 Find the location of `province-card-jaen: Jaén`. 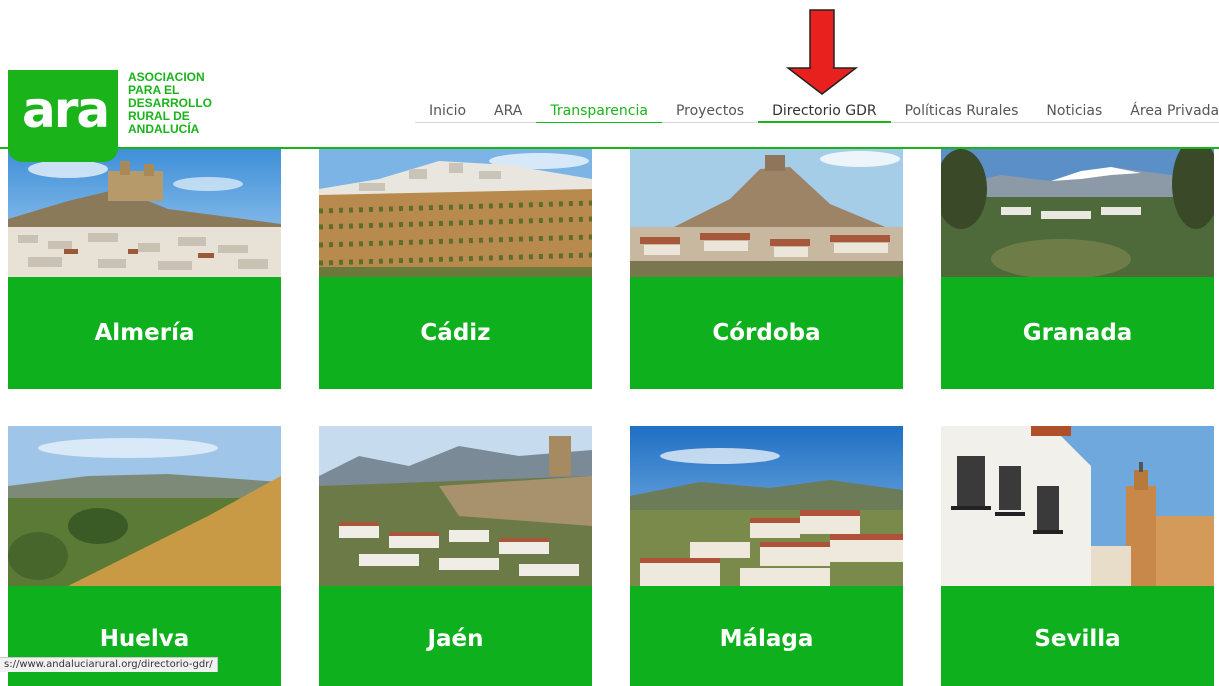

province-card-jaen: Jaén is located at coordinates (455, 556).